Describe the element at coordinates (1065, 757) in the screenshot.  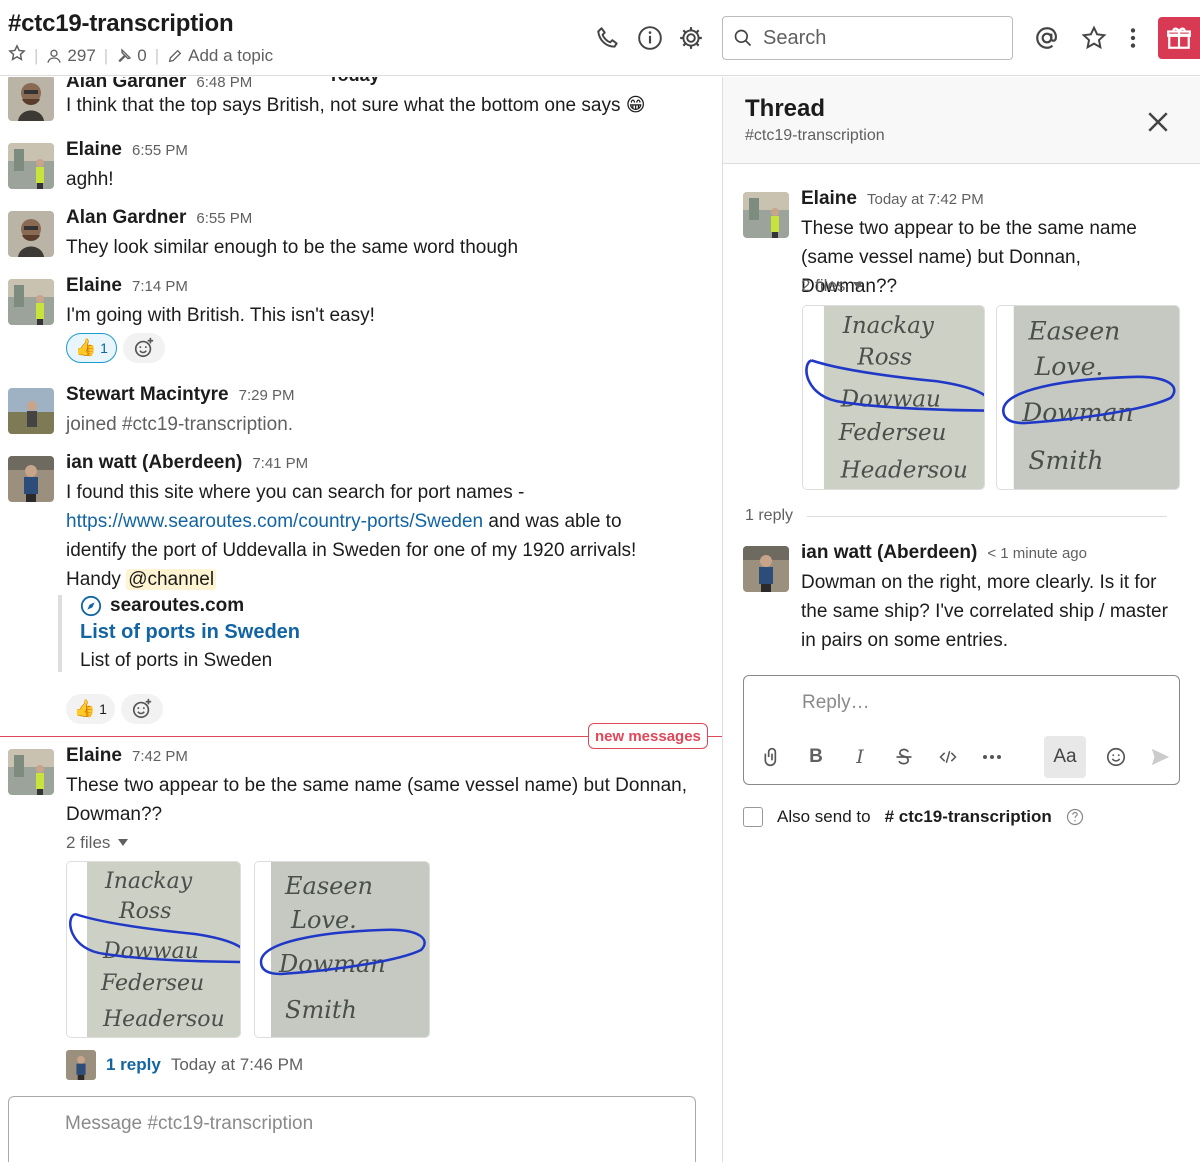
I see `formatting-toggle-button: Aa` at that location.